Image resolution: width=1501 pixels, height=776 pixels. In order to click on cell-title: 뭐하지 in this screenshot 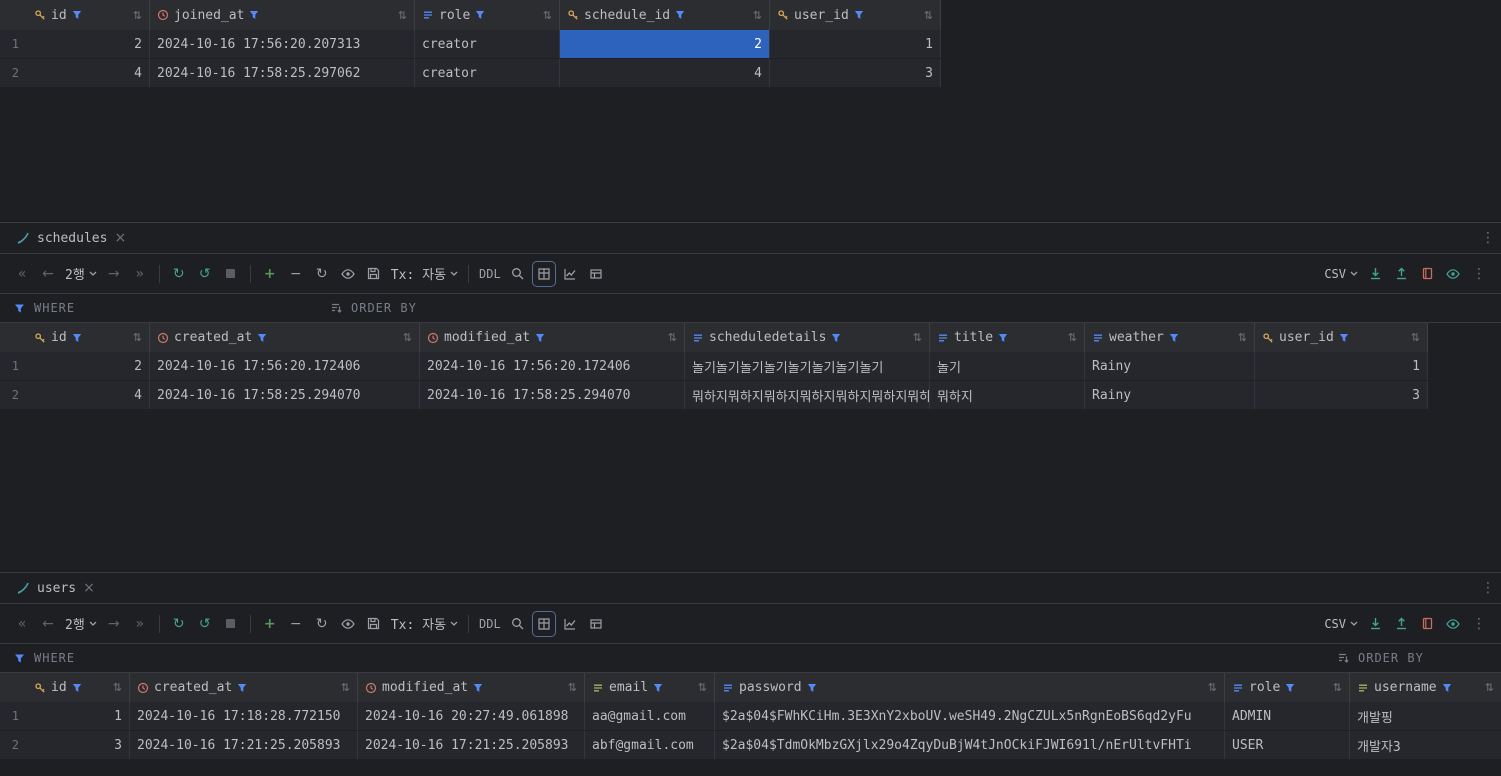, I will do `click(1007, 395)`.